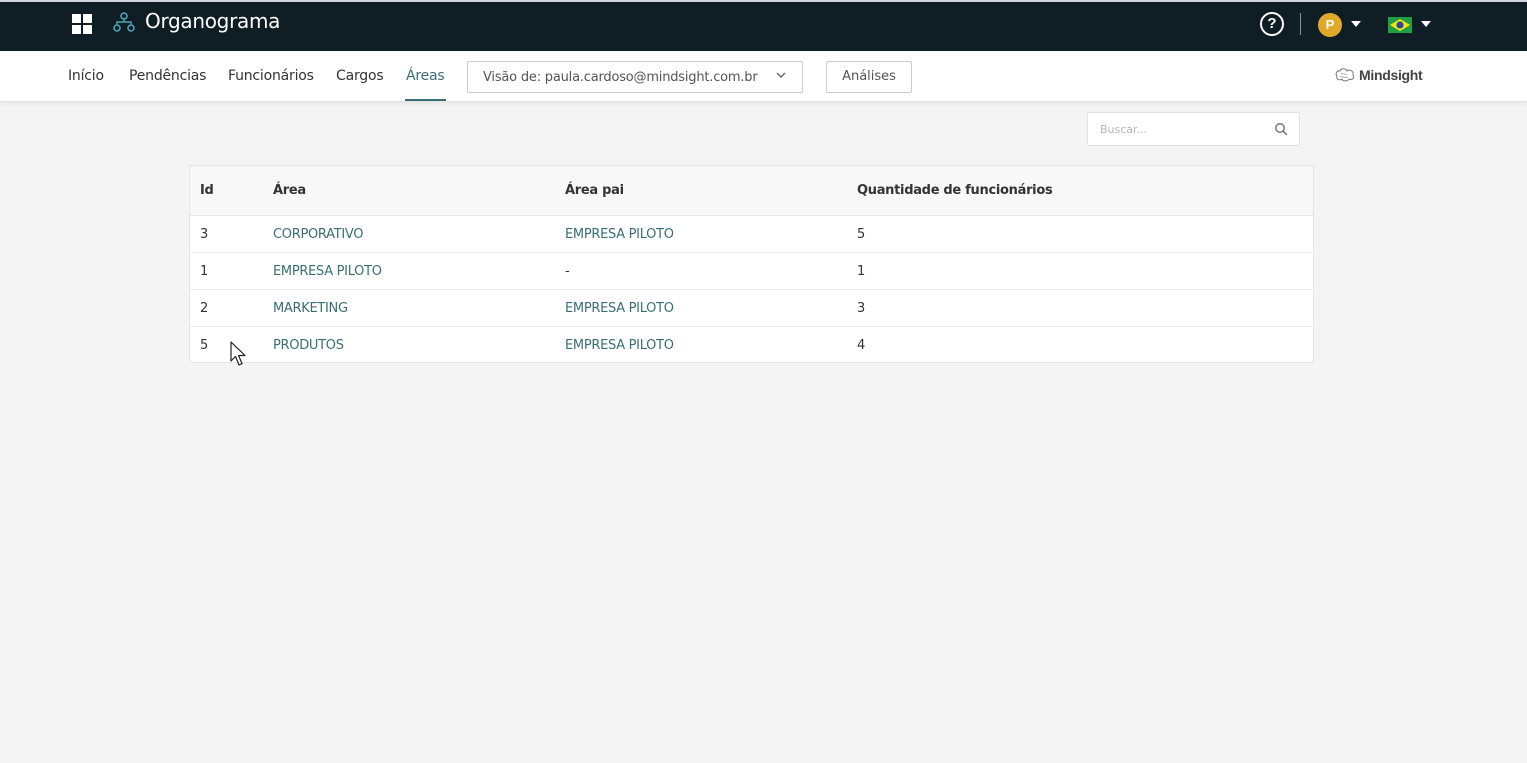  I want to click on nav-item-cargos: Cargos, so click(360, 76).